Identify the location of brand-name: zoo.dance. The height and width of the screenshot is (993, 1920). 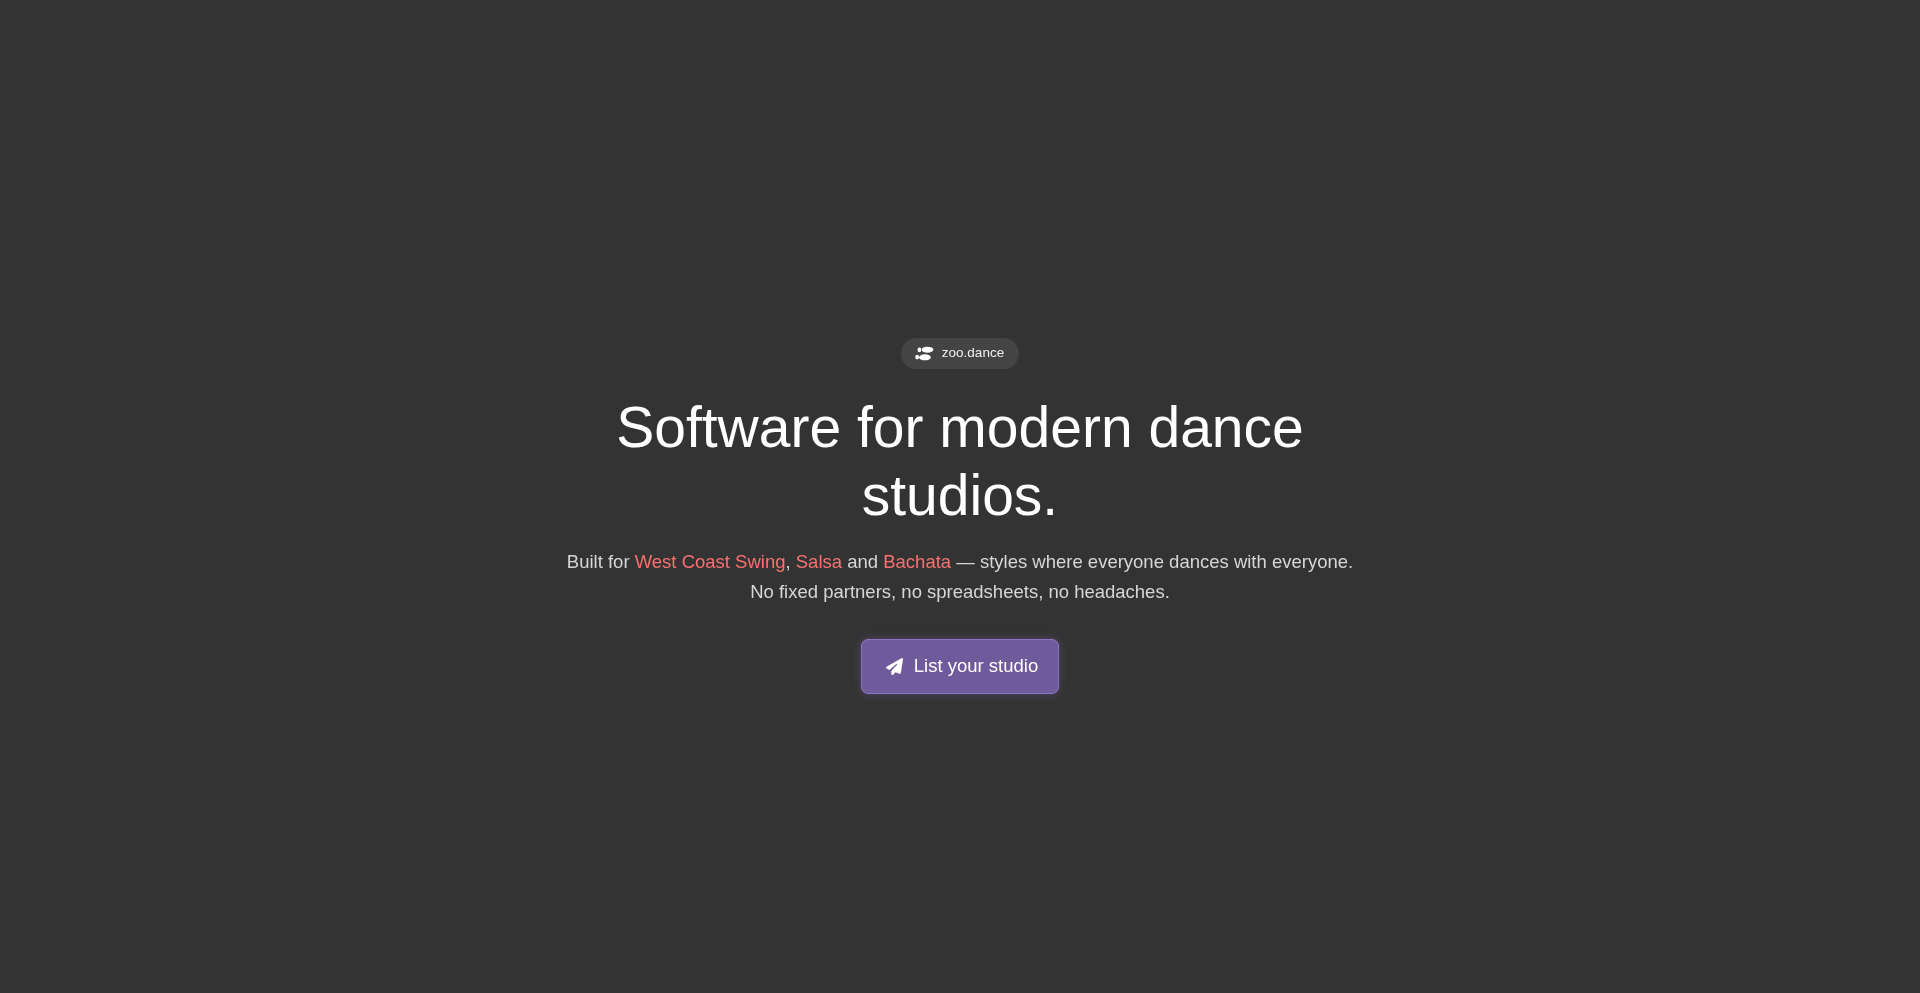
(973, 353).